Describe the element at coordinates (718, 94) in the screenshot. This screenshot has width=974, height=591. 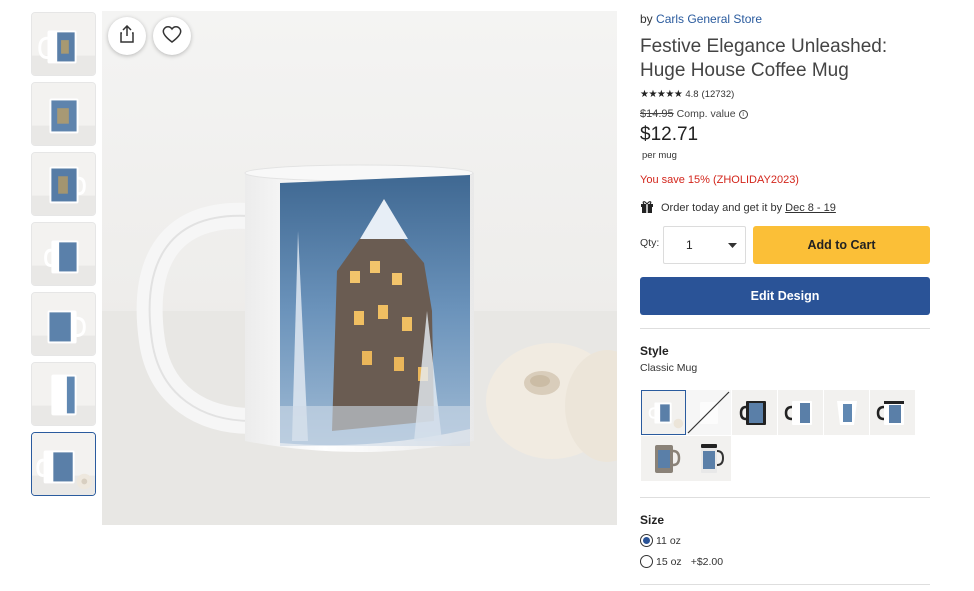
I see `review-count: (12732)` at that location.